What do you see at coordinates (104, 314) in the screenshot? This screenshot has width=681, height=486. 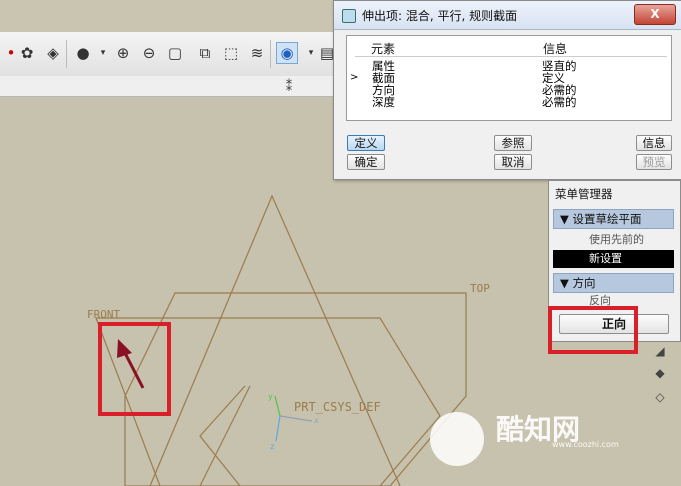 I see `front-datum-label: FRONT` at bounding box center [104, 314].